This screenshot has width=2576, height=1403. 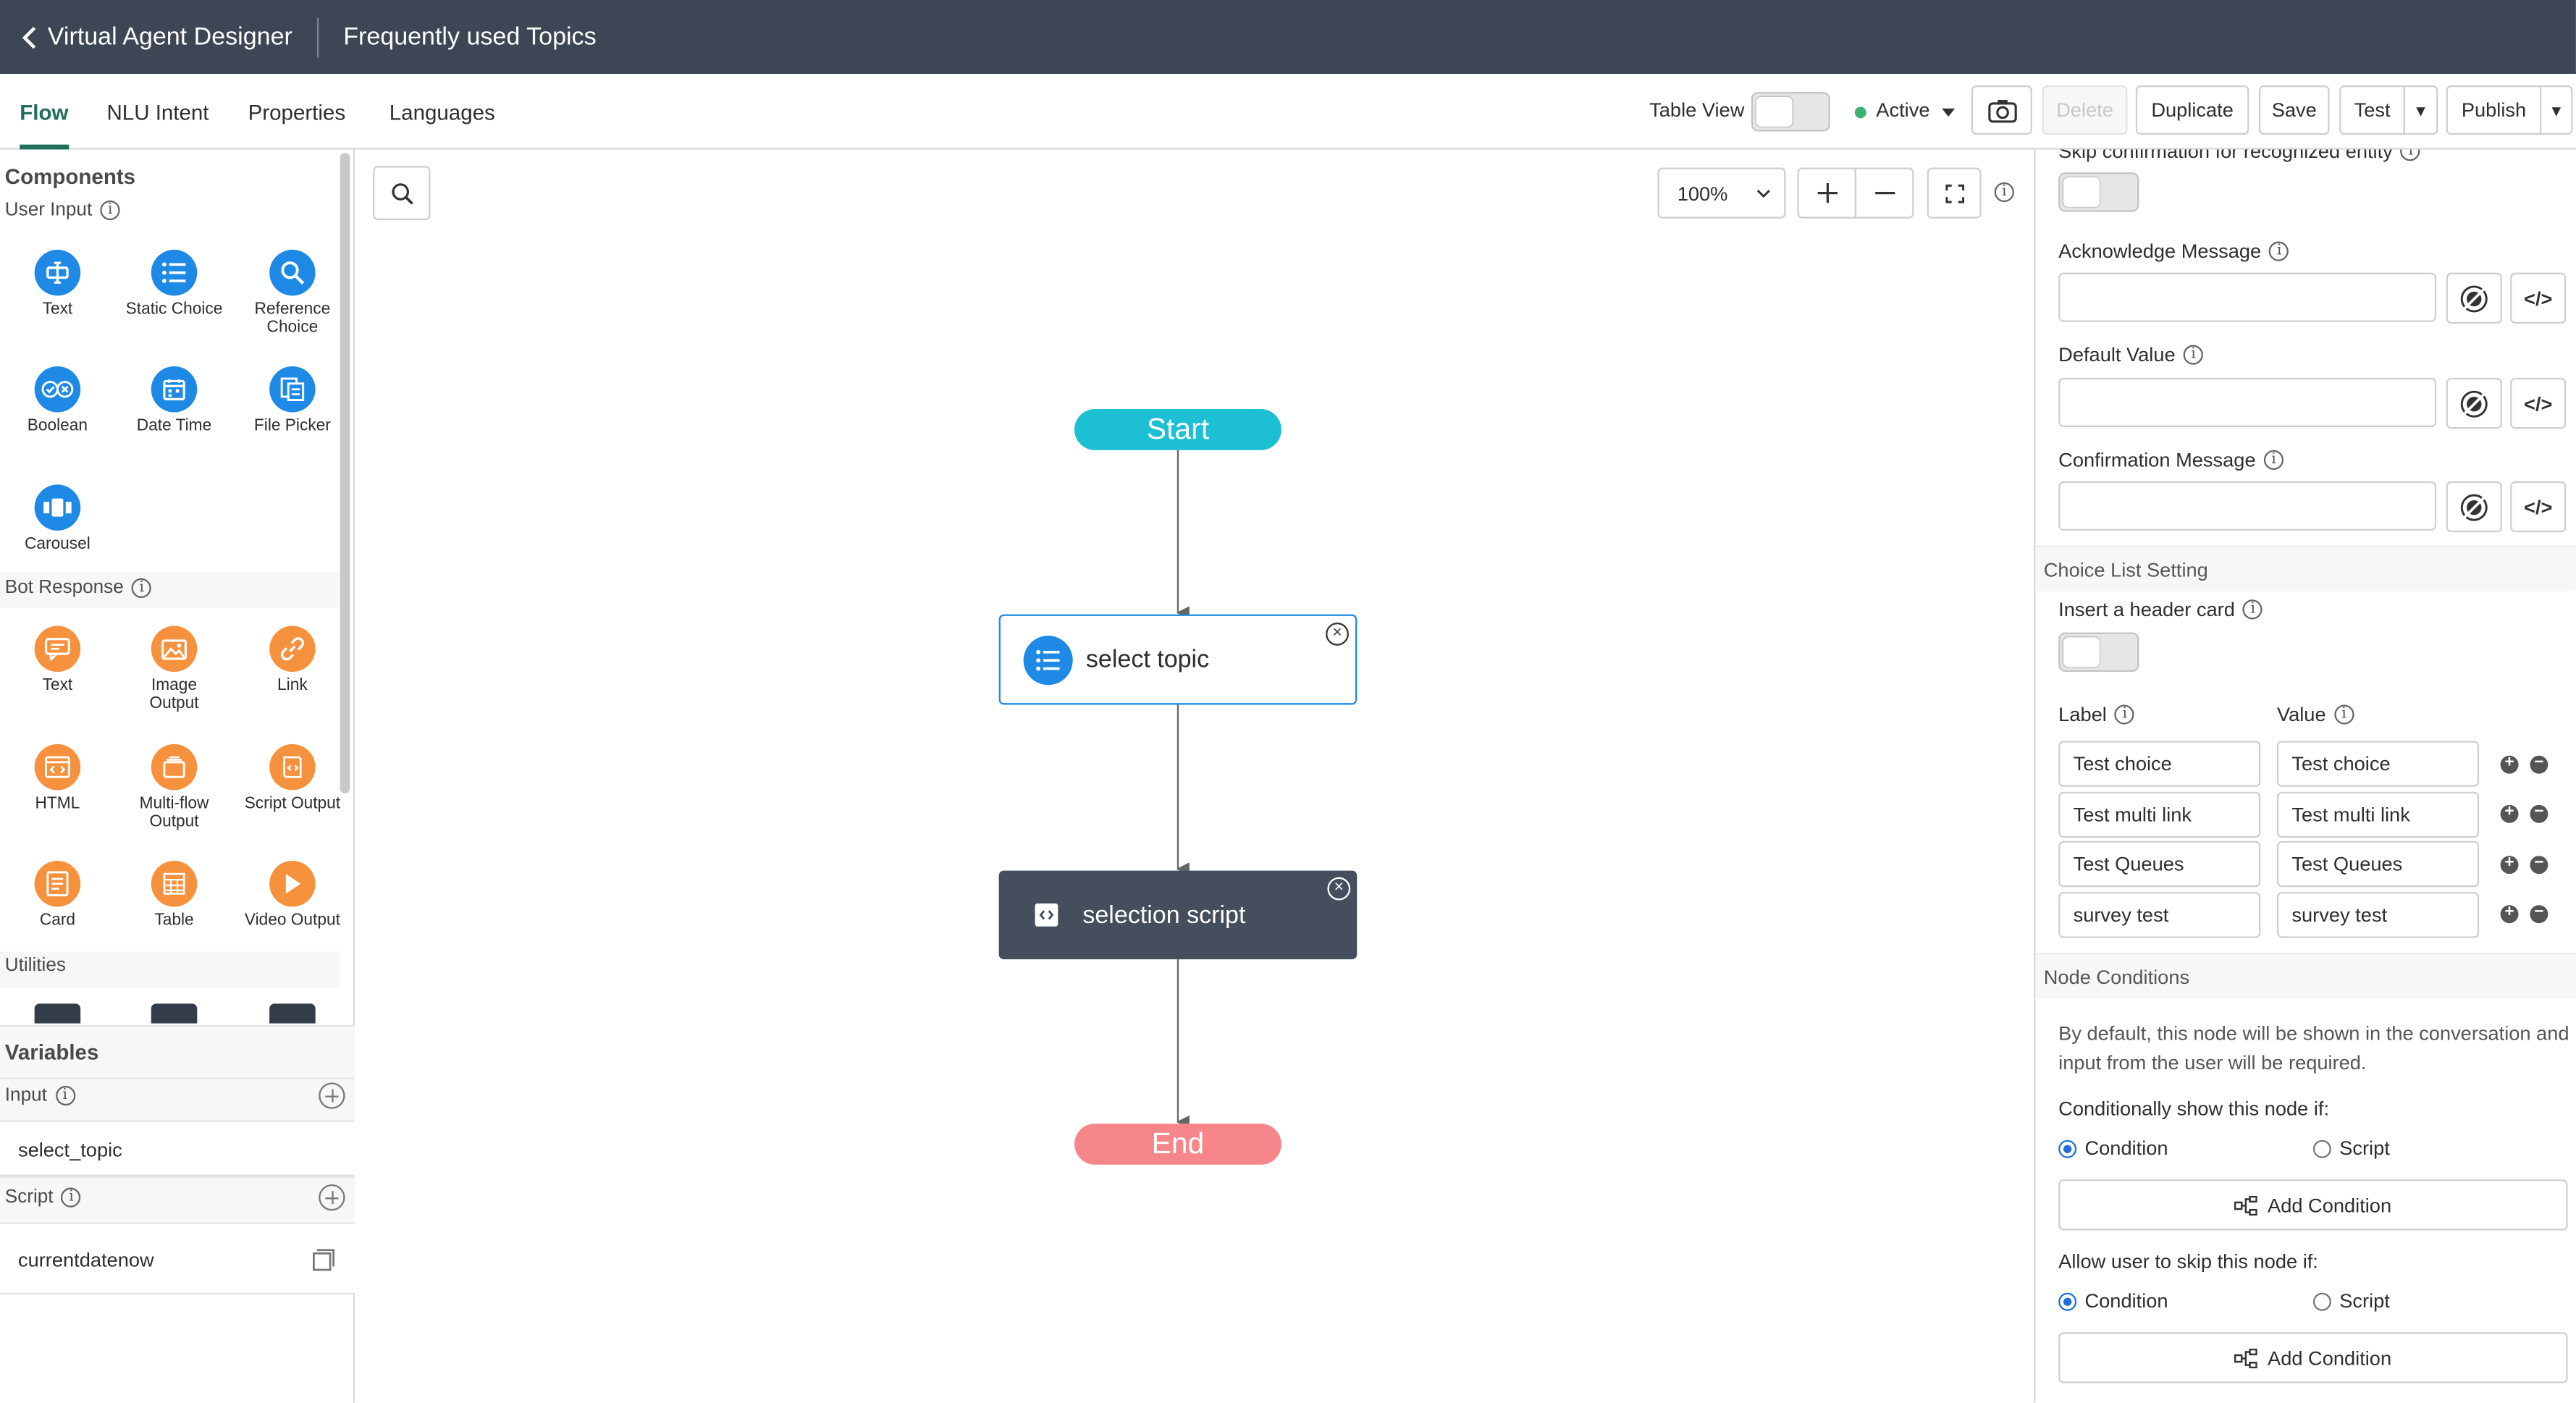 I want to click on component-text-input: Text, so click(x=57, y=284).